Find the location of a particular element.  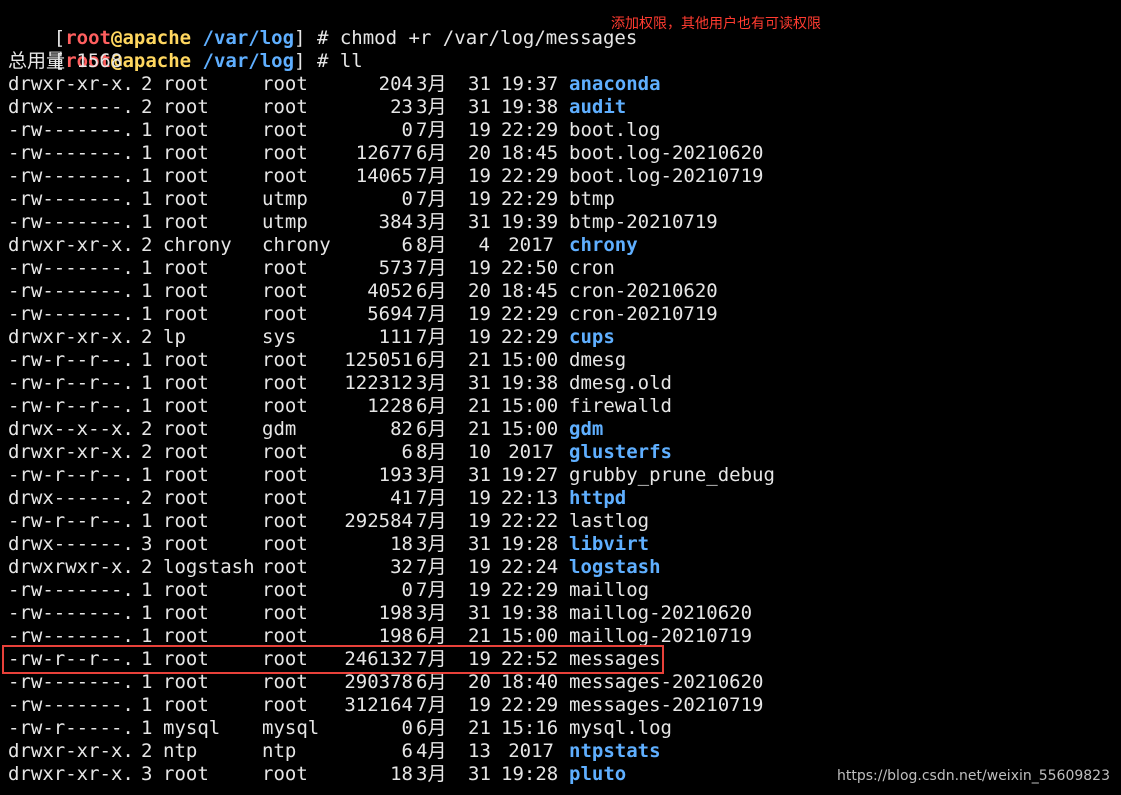

file-size-cell: 32 is located at coordinates (401, 567).